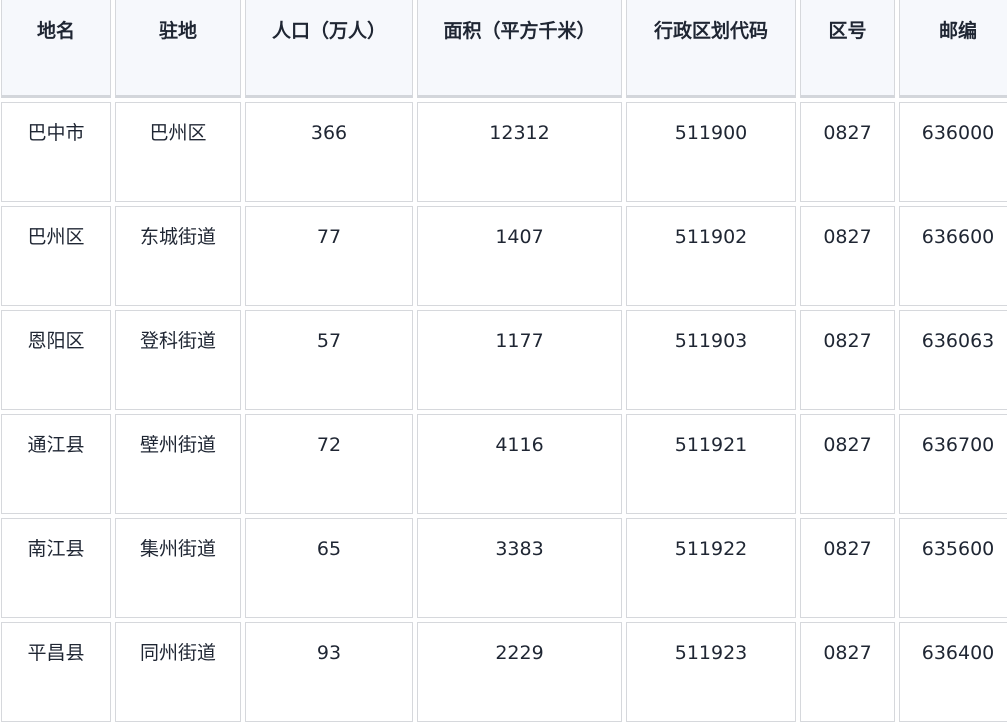 The width and height of the screenshot is (1007, 723). What do you see at coordinates (178, 256) in the screenshot?
I see `cell-seat: 东城街道` at bounding box center [178, 256].